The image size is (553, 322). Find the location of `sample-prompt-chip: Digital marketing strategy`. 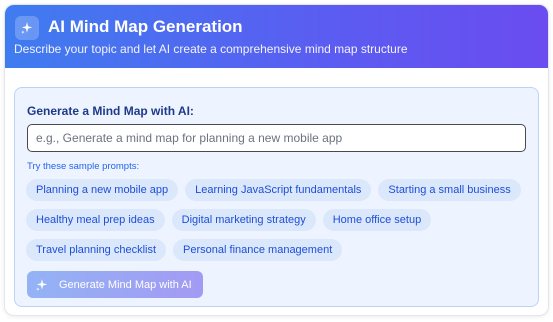

sample-prompt-chip: Digital marketing strategy is located at coordinates (243, 220).